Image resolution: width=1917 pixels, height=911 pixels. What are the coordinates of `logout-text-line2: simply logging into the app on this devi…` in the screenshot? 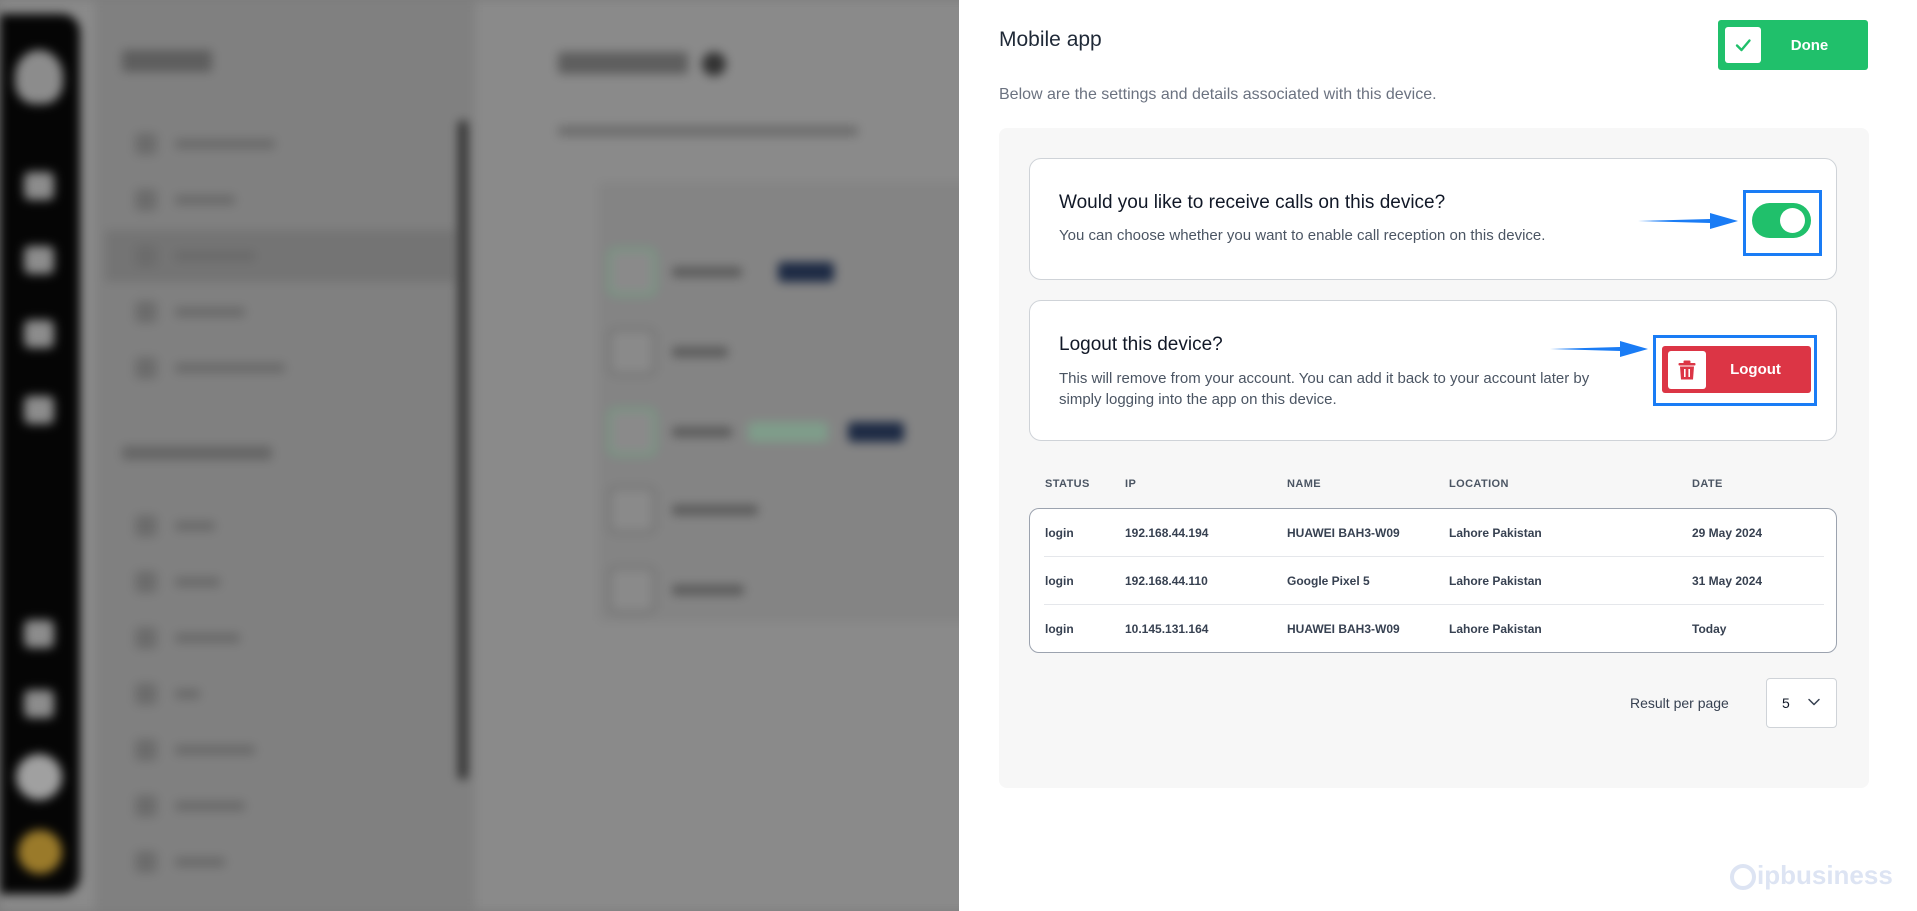 It's located at (1198, 399).